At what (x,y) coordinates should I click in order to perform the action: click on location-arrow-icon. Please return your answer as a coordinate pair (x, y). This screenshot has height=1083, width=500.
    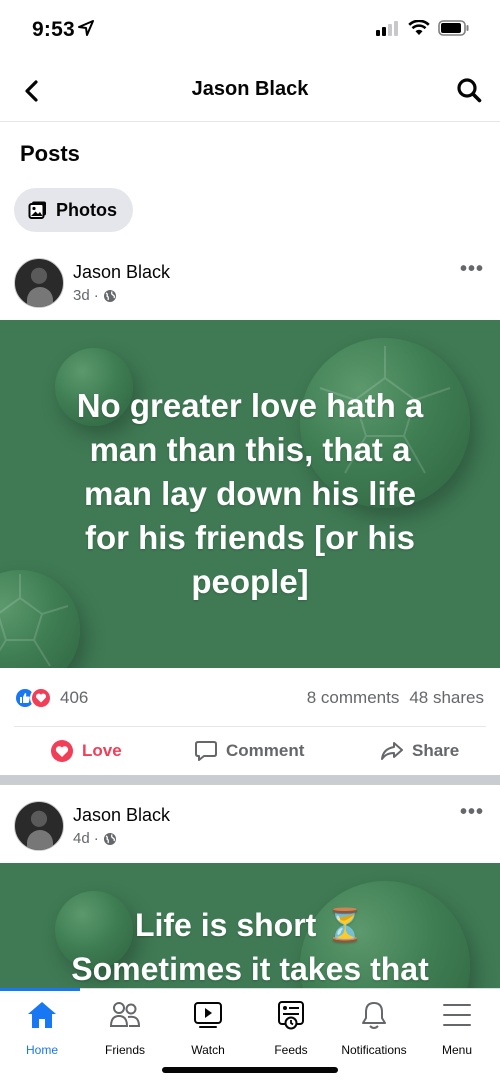
    Looking at the image, I should click on (86, 28).